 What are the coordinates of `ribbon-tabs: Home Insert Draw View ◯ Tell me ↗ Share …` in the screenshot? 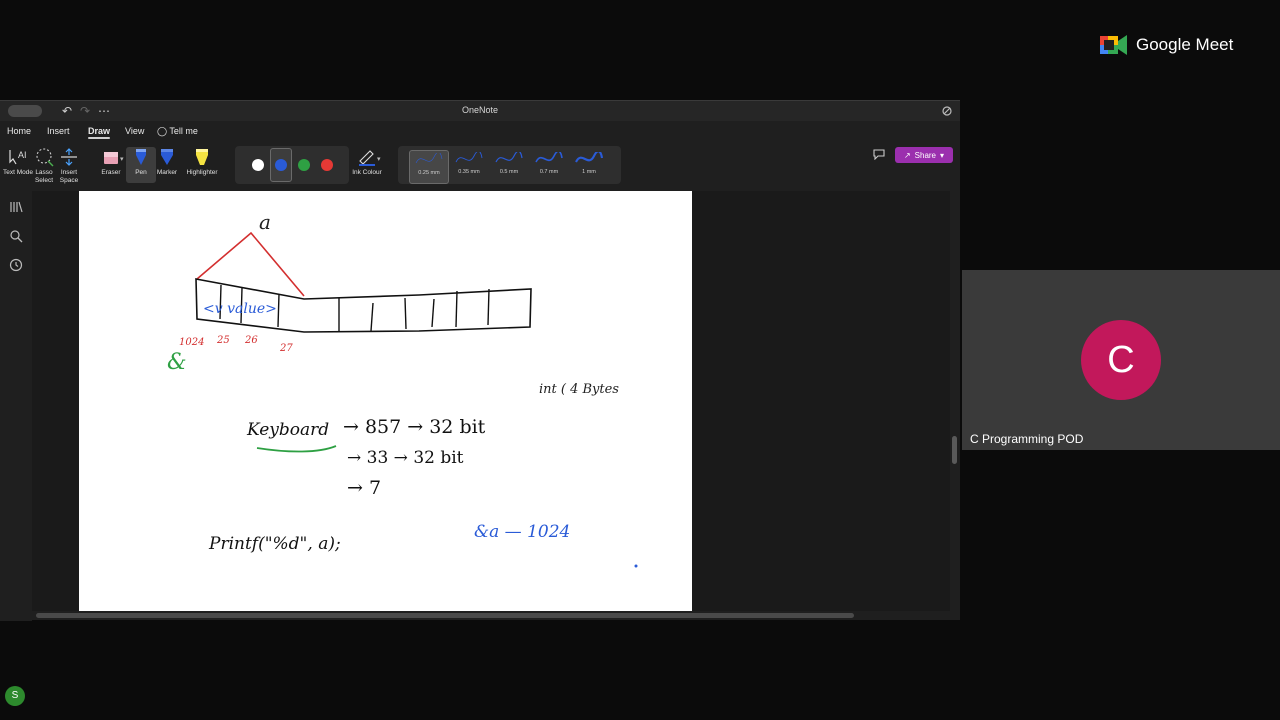 It's located at (480, 143).